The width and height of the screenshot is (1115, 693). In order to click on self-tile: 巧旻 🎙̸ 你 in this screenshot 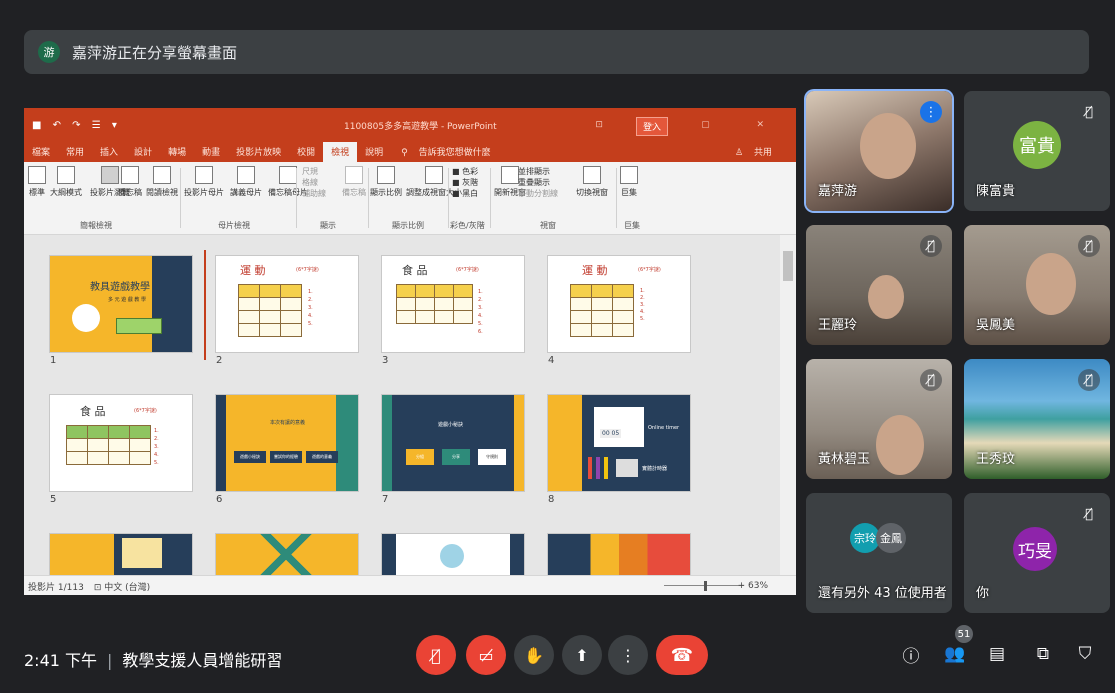, I will do `click(1037, 553)`.